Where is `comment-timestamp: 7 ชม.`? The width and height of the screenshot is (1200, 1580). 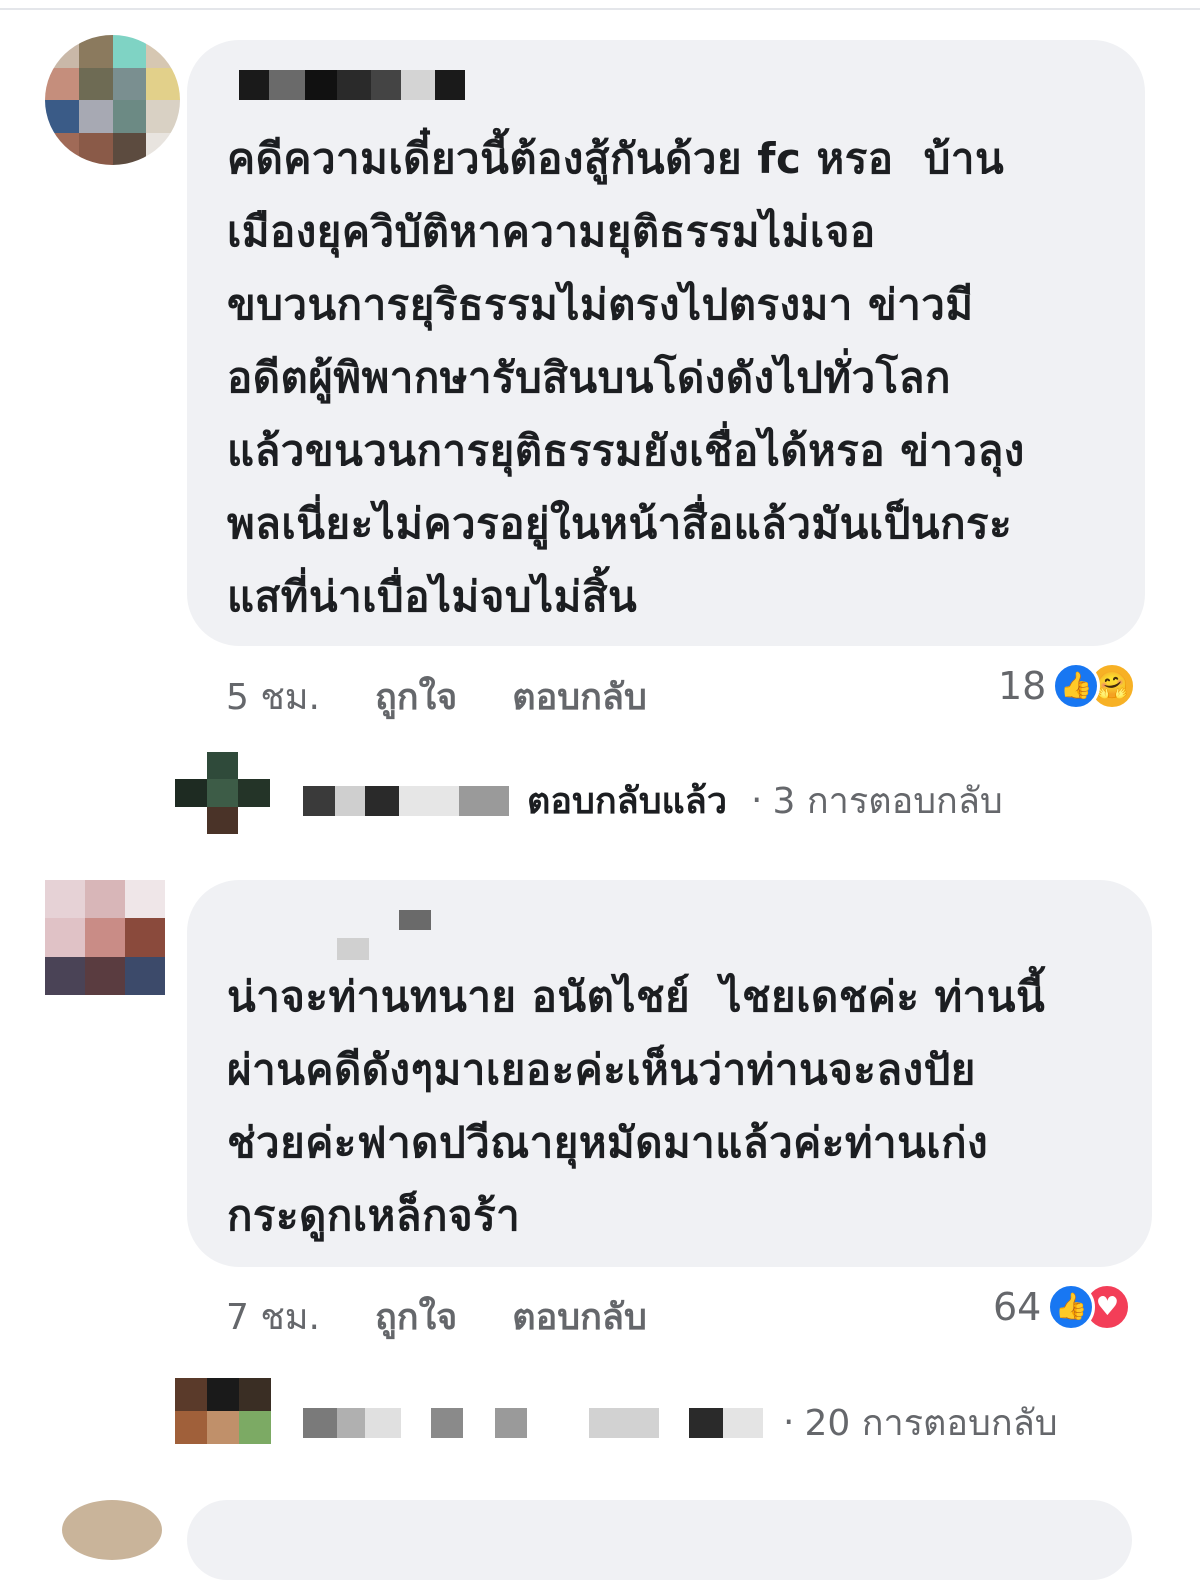 comment-timestamp: 7 ชม. is located at coordinates (273, 1316).